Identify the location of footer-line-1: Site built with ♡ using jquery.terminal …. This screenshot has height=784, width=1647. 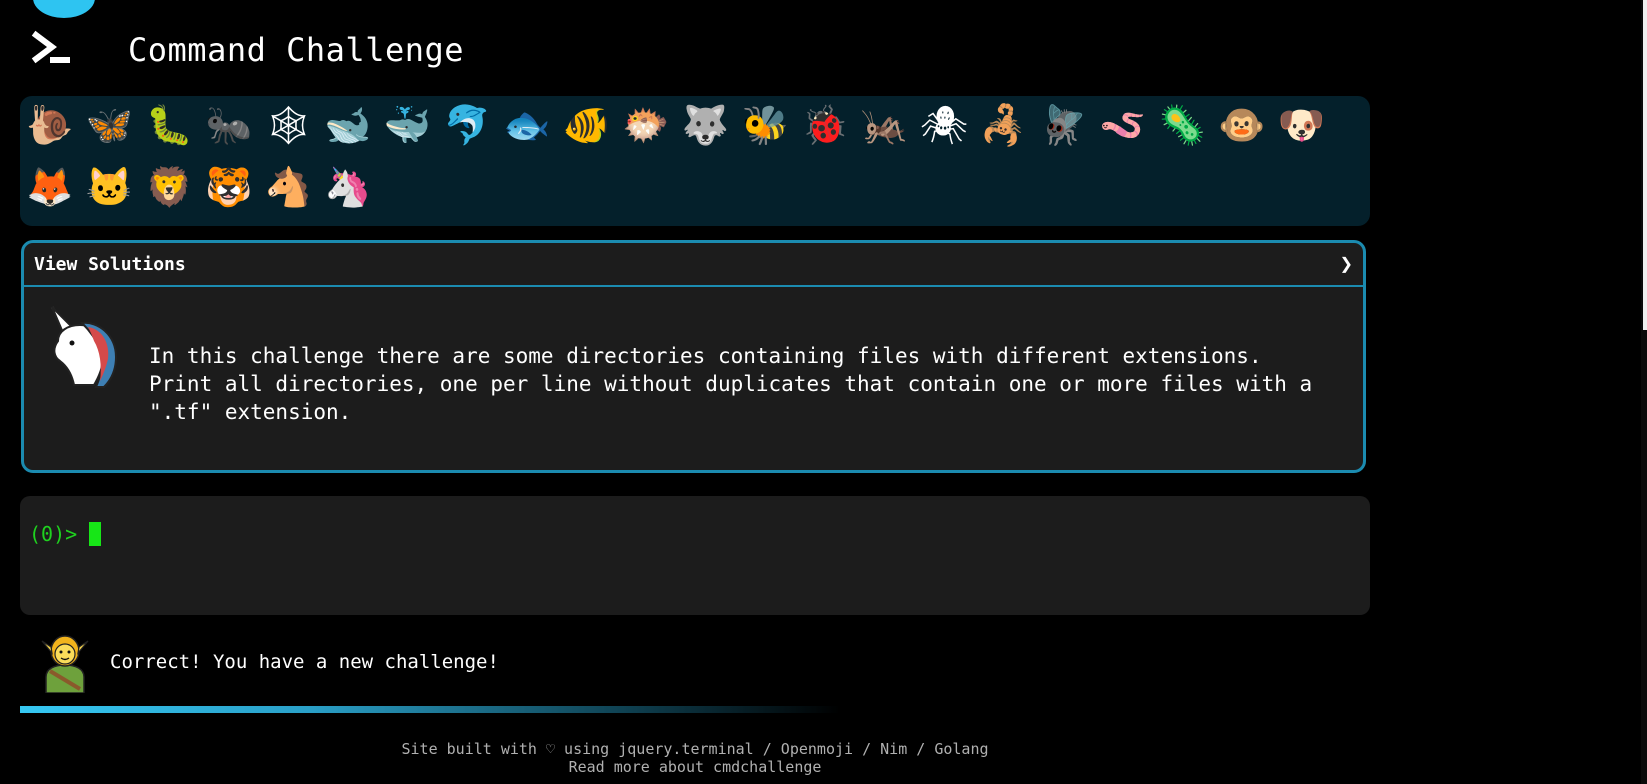
(695, 749).